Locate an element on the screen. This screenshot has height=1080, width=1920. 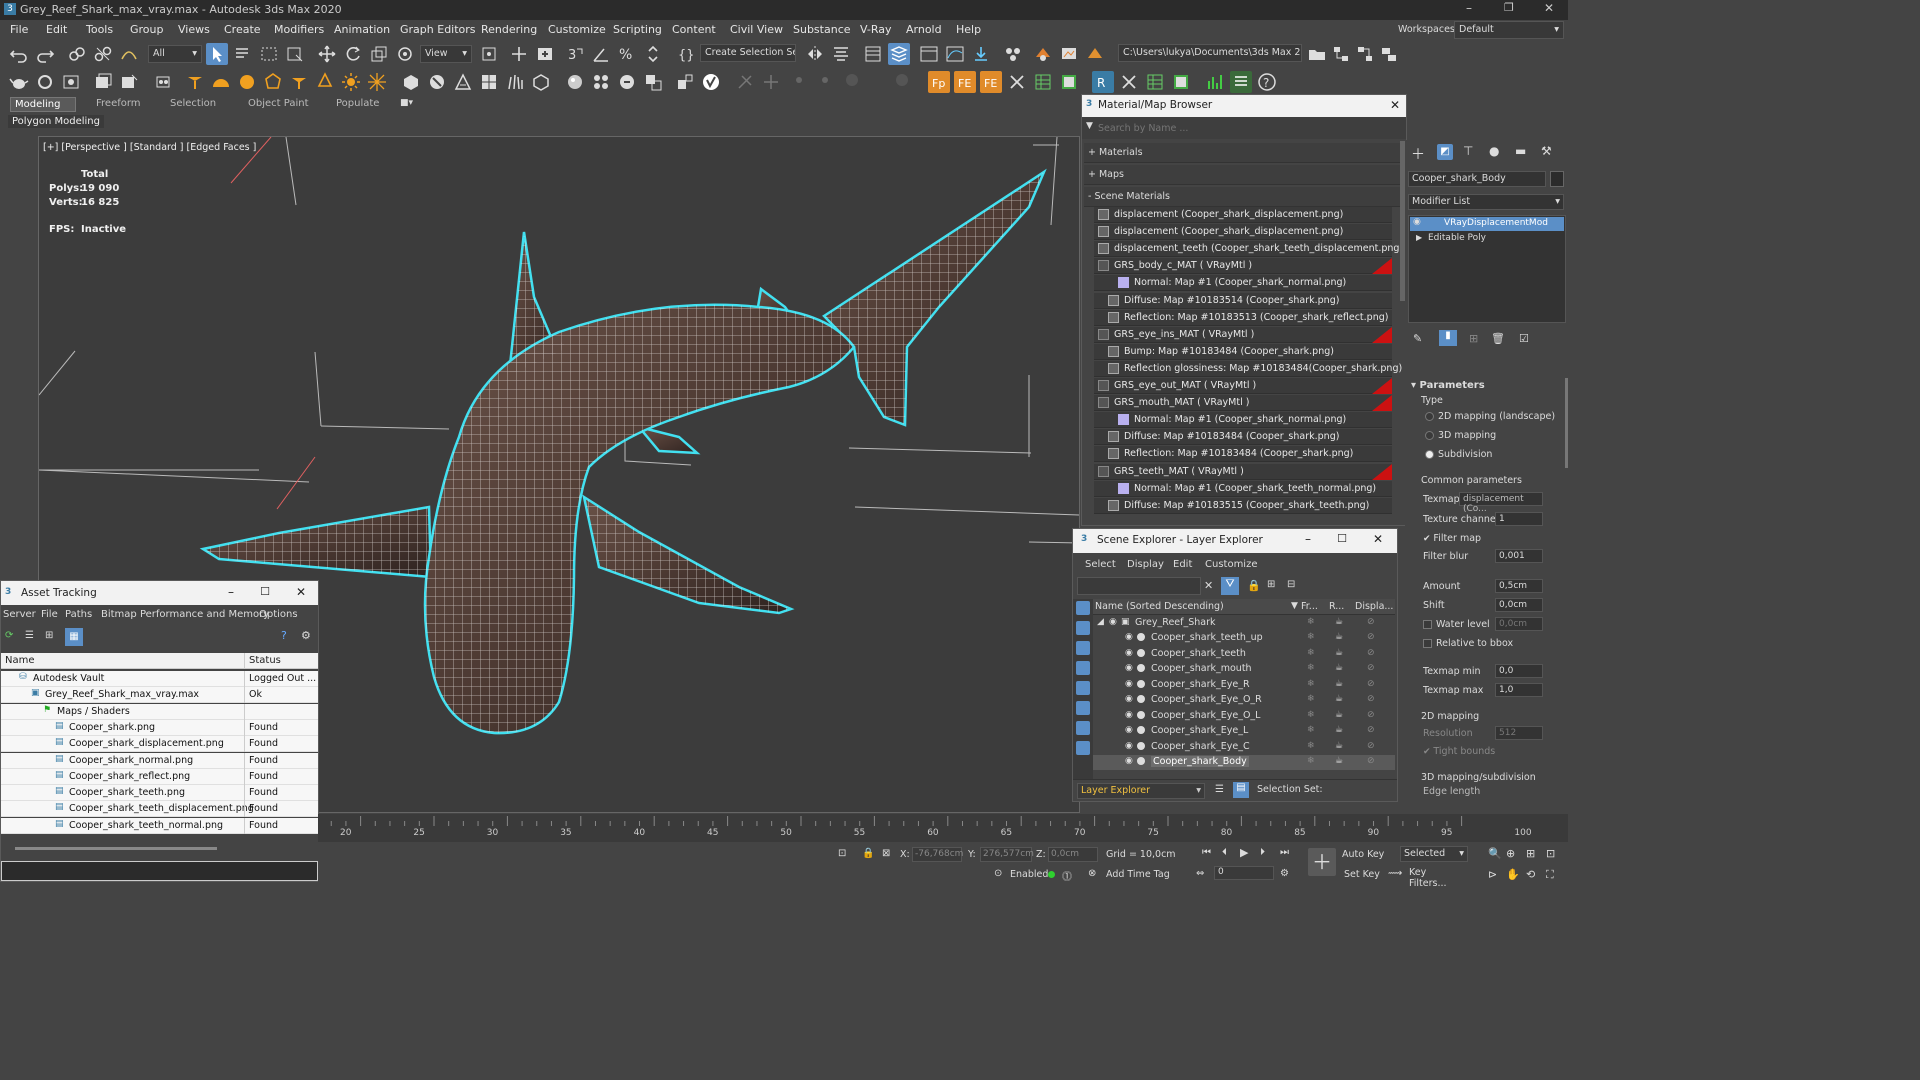
reset-icon is located at coordinates (45, 82).